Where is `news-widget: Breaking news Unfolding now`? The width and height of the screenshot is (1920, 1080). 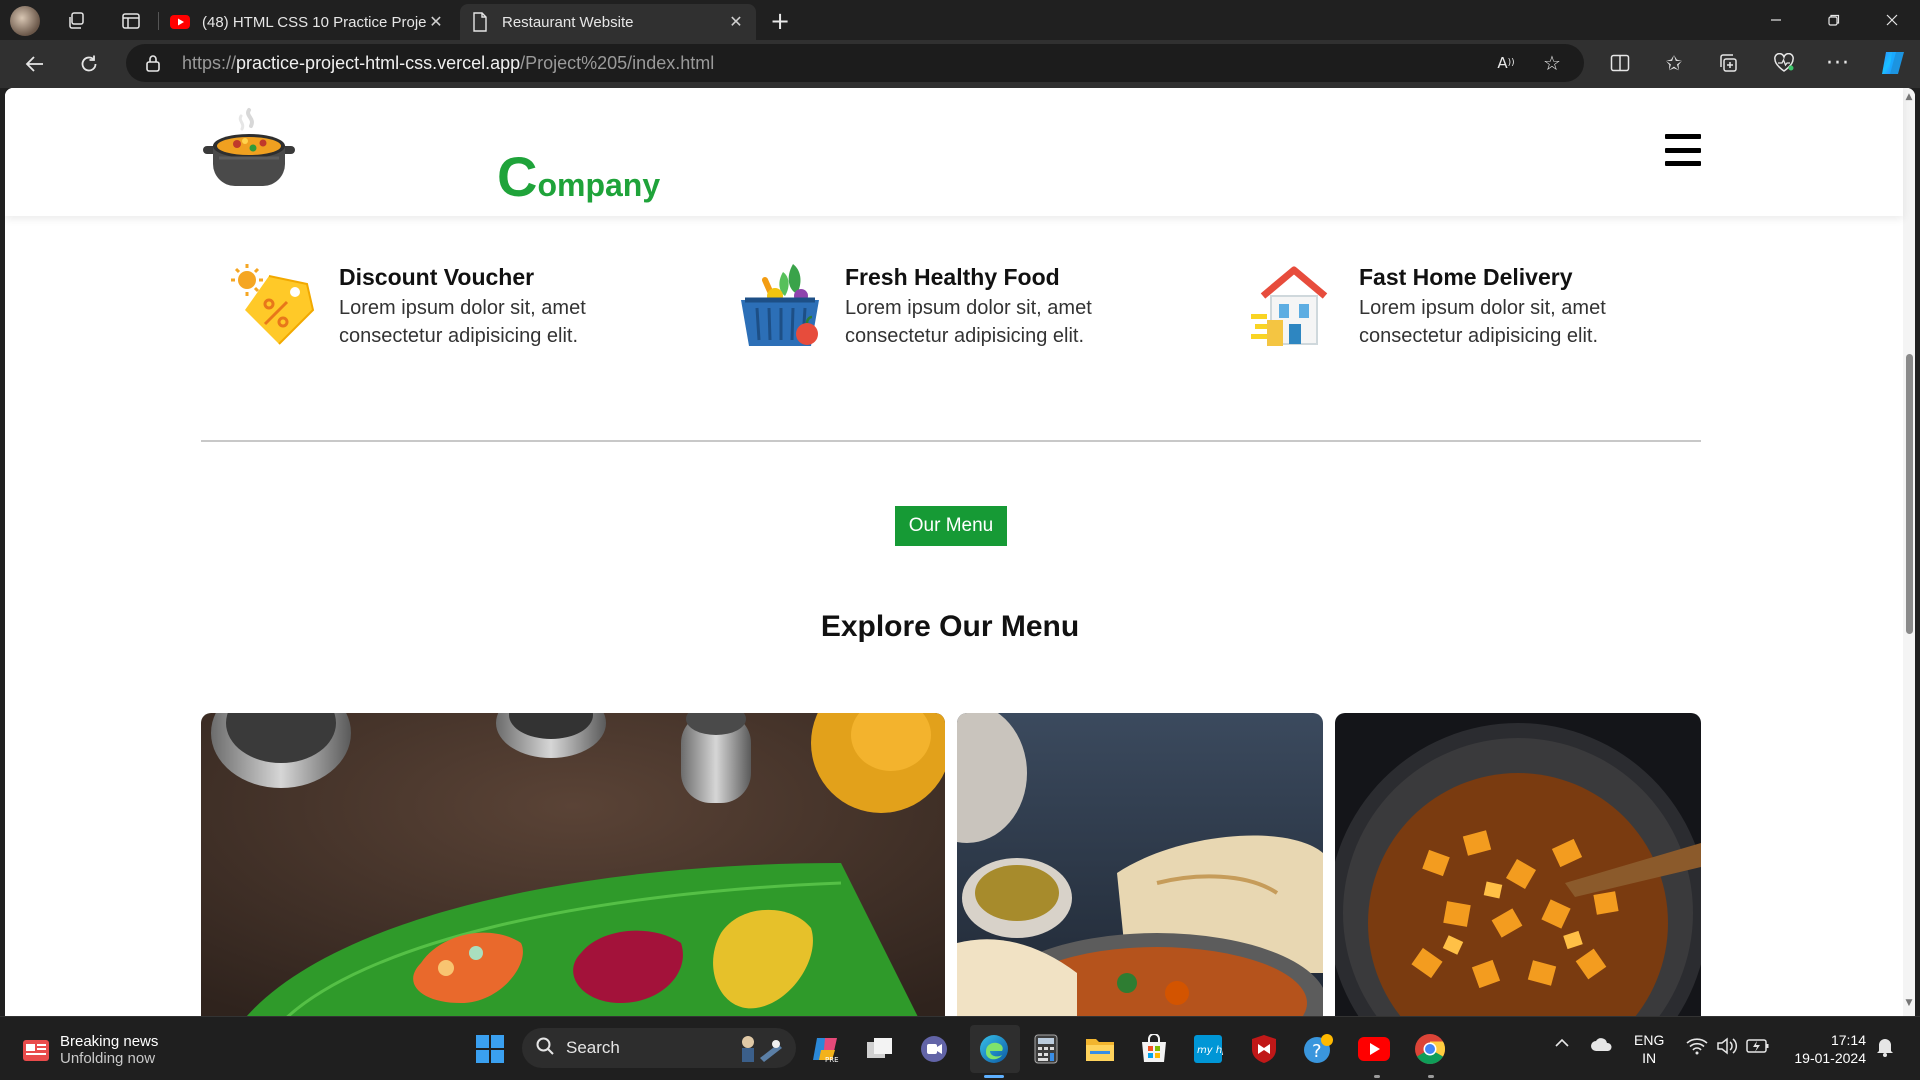
news-widget: Breaking news Unfolding now is located at coordinates (90, 1050).